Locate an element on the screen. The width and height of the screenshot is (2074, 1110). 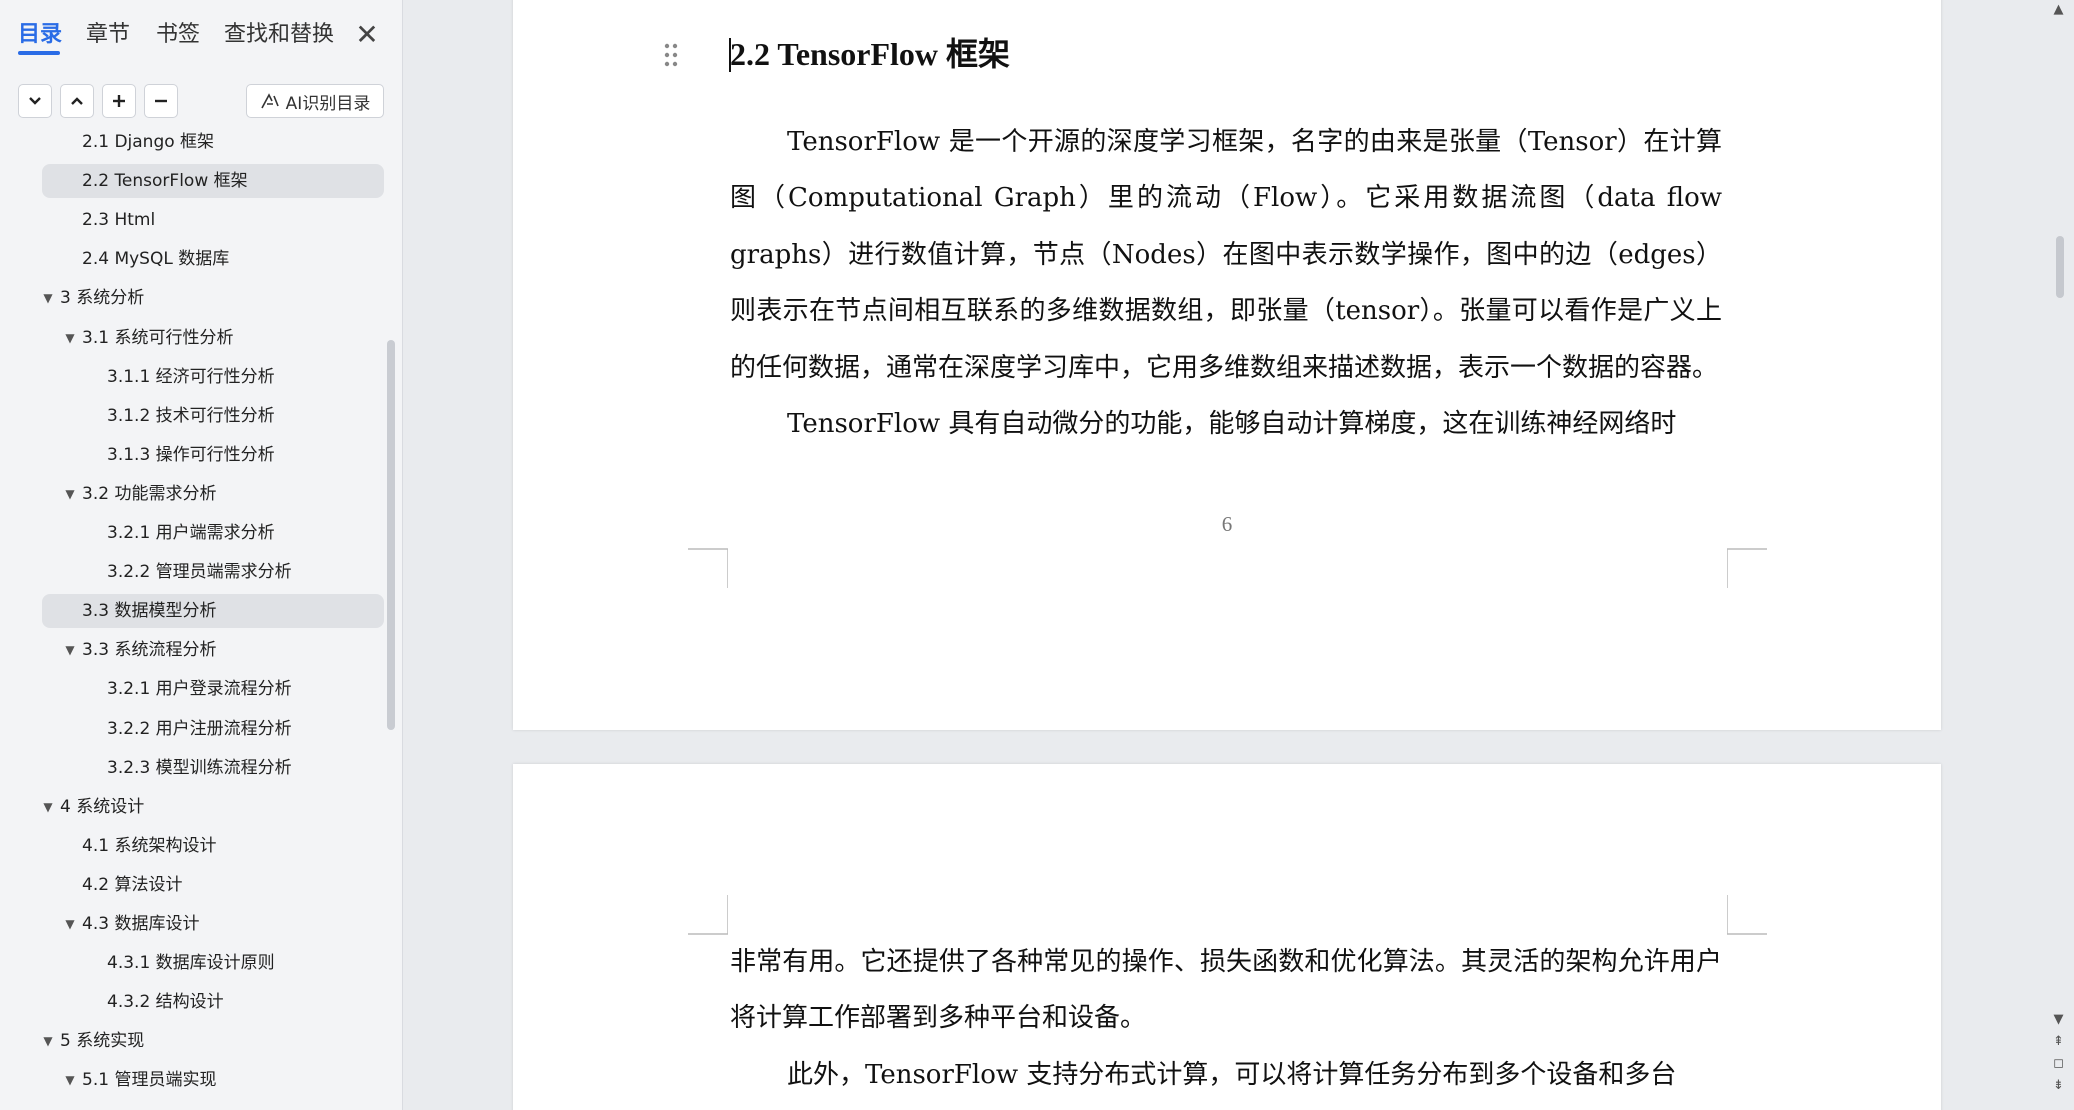
close-icon: ✕ is located at coordinates (367, 35).